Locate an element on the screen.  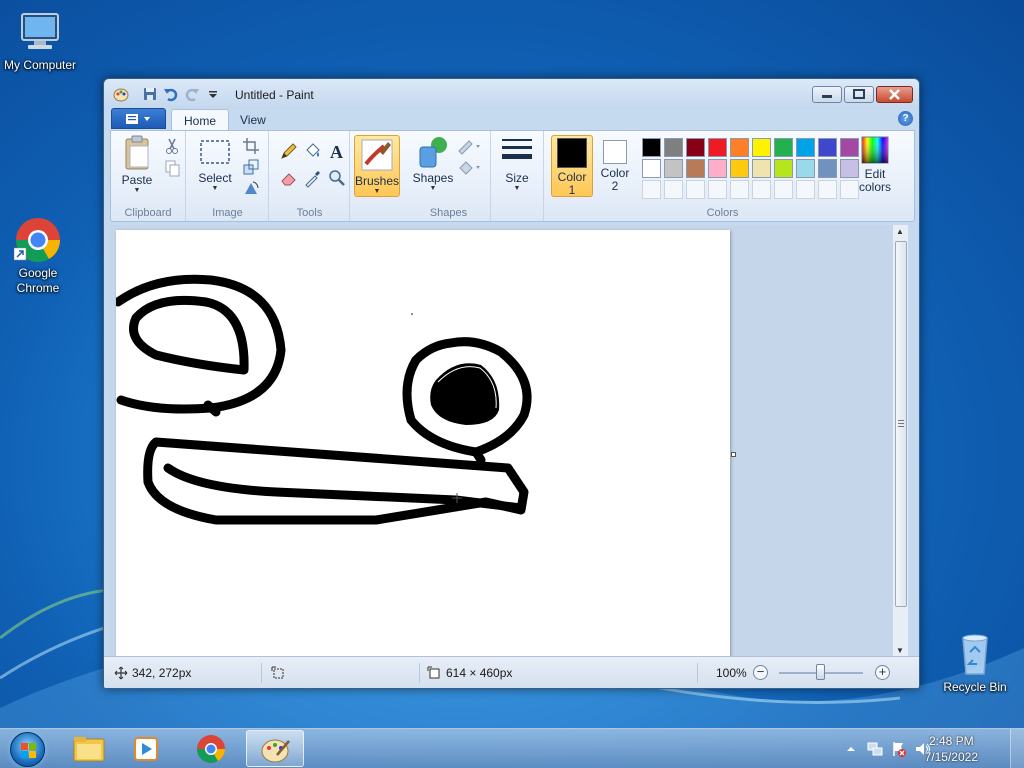
group-label-shapes: Shapes is located at coordinates (448, 213).